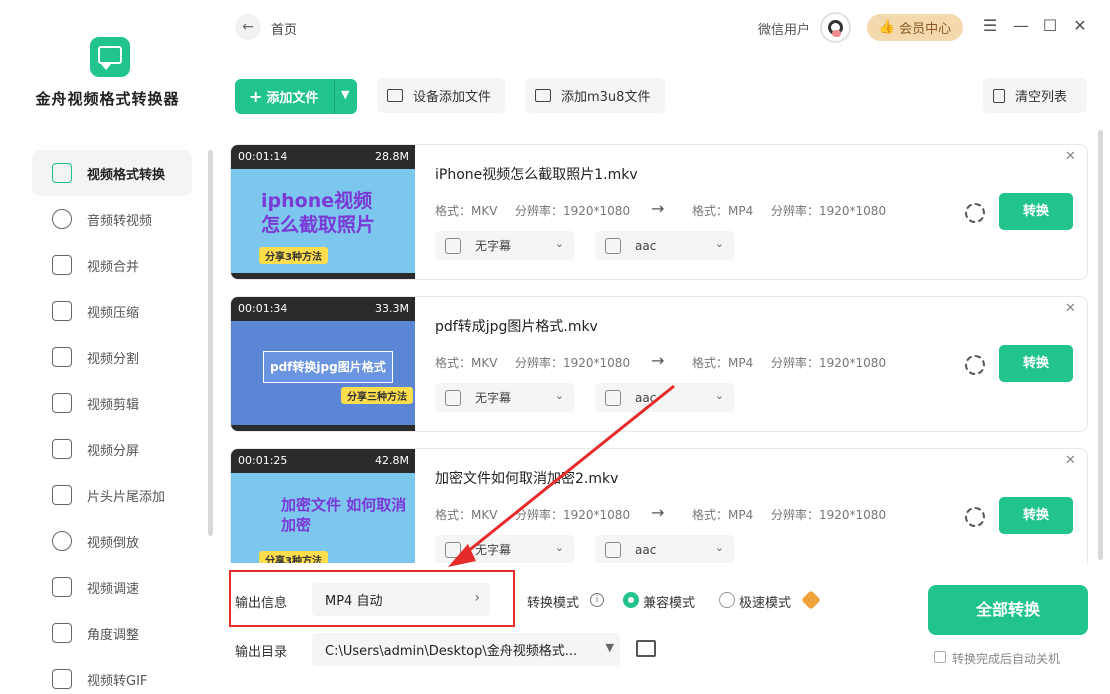 This screenshot has height=694, width=1110. Describe the element at coordinates (392, 156) in the screenshot. I see `file-size: 28.8M` at that location.